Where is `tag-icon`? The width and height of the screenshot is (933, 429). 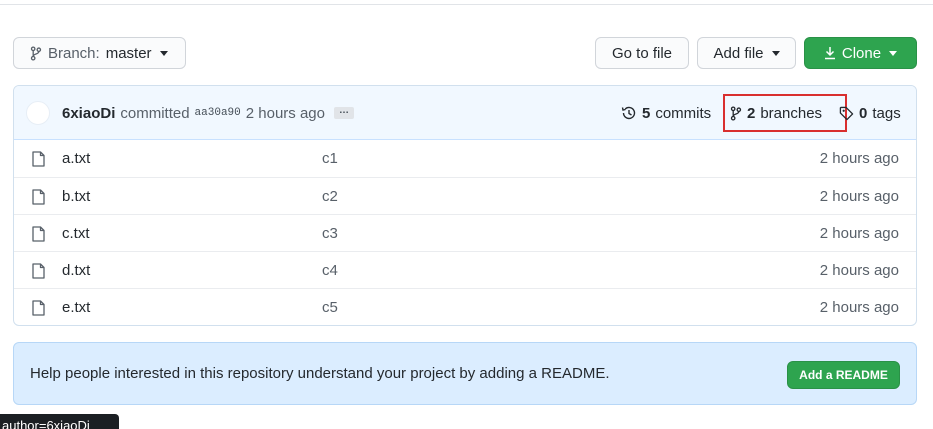
tag-icon is located at coordinates (846, 113).